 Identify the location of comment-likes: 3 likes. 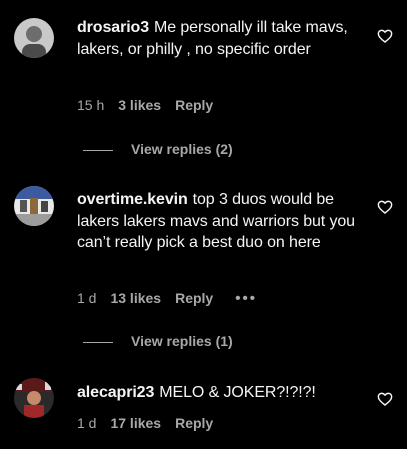
(139, 105).